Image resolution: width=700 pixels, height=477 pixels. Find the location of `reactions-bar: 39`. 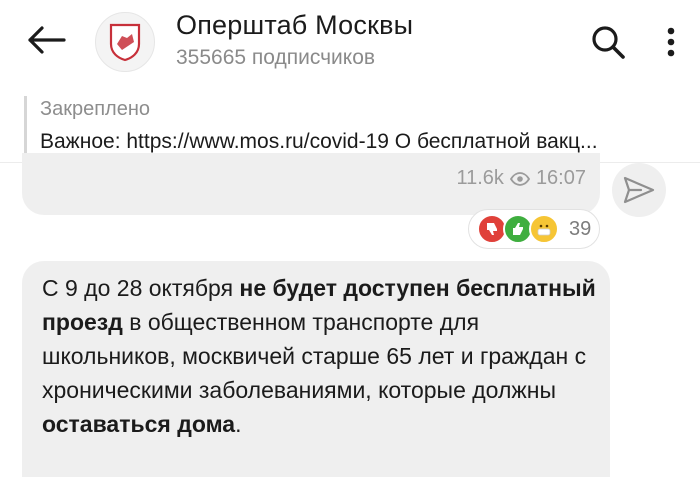

reactions-bar: 39 is located at coordinates (534, 229).